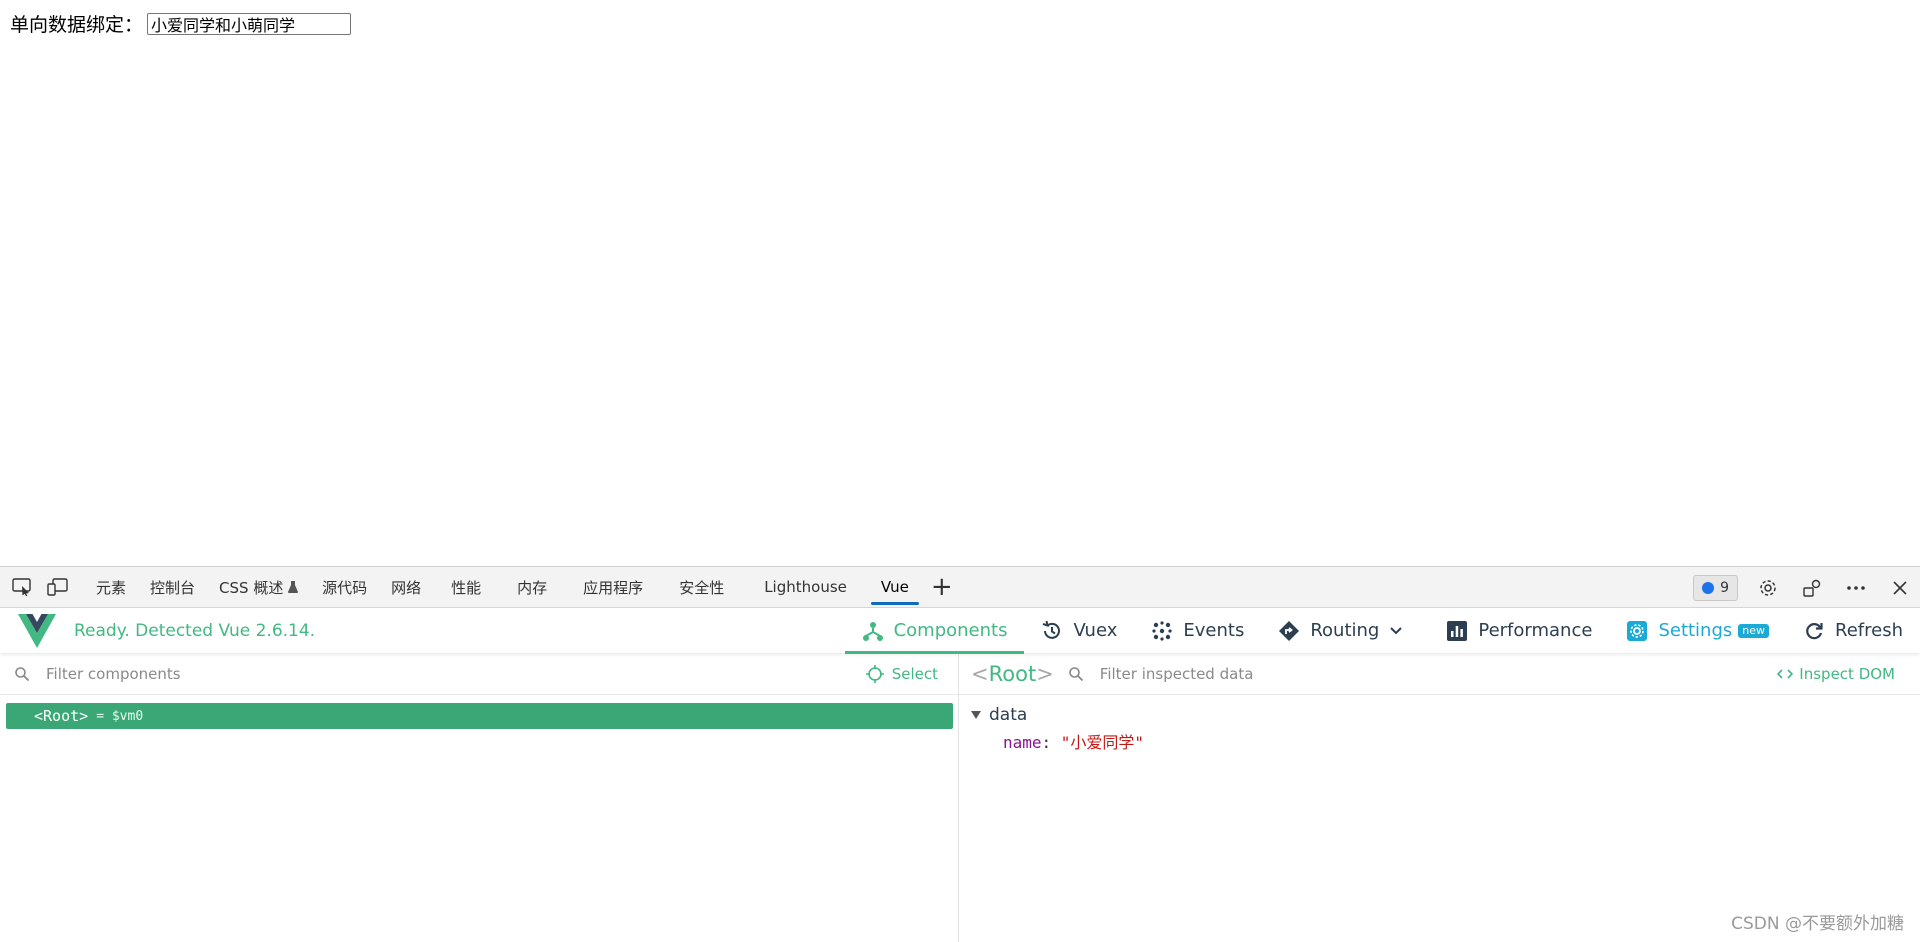 Image resolution: width=1920 pixels, height=942 pixels. What do you see at coordinates (895, 587) in the screenshot?
I see `tab-vue: Vue` at bounding box center [895, 587].